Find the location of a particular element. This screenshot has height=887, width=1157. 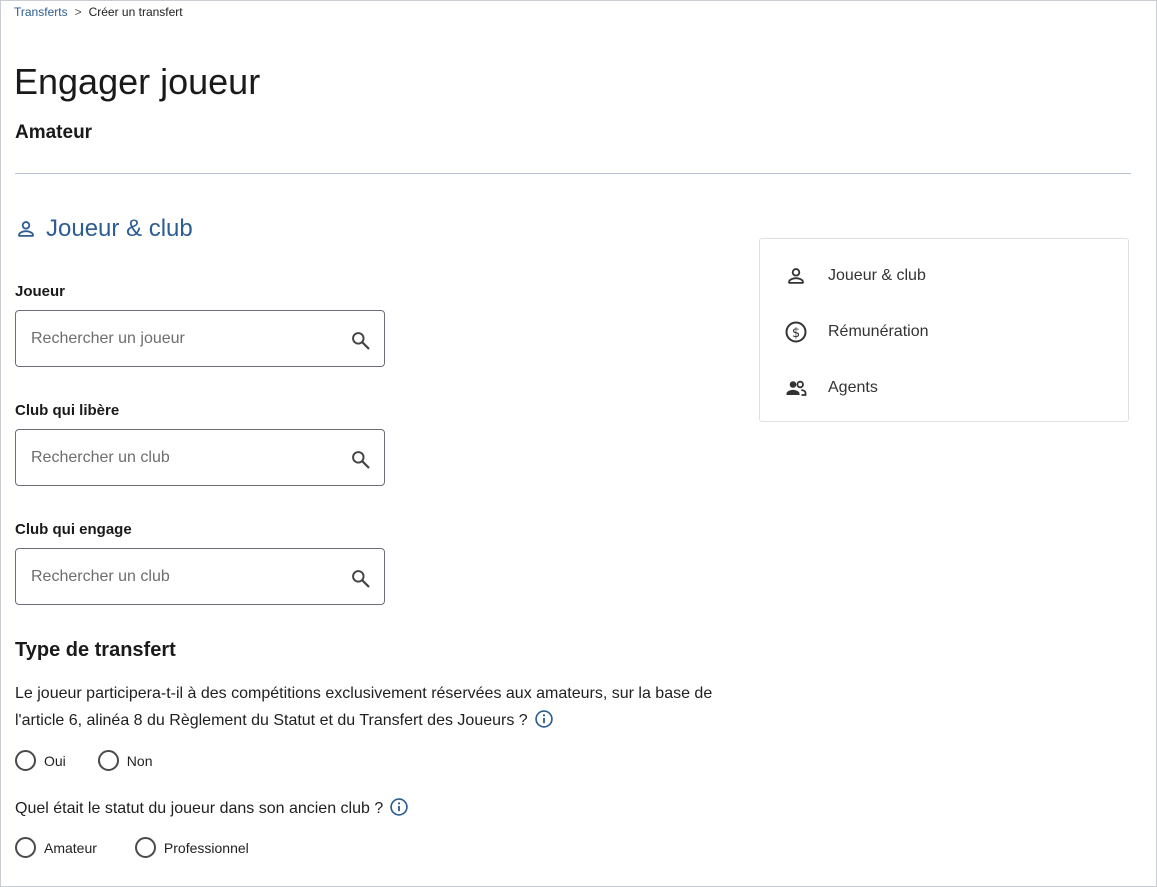

nav-item-player-club: Joueur & club is located at coordinates (855, 276).